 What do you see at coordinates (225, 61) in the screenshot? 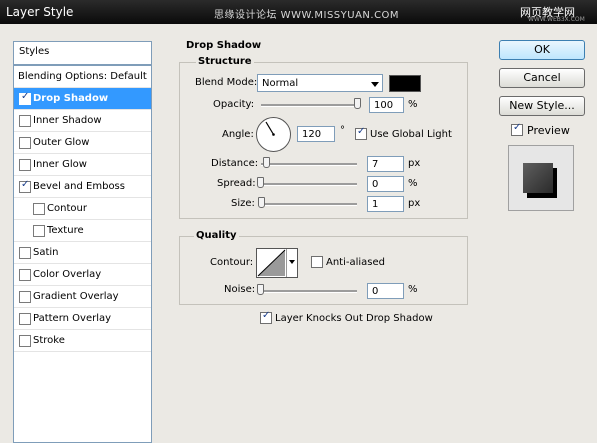
I see `structure-title: Structure` at bounding box center [225, 61].